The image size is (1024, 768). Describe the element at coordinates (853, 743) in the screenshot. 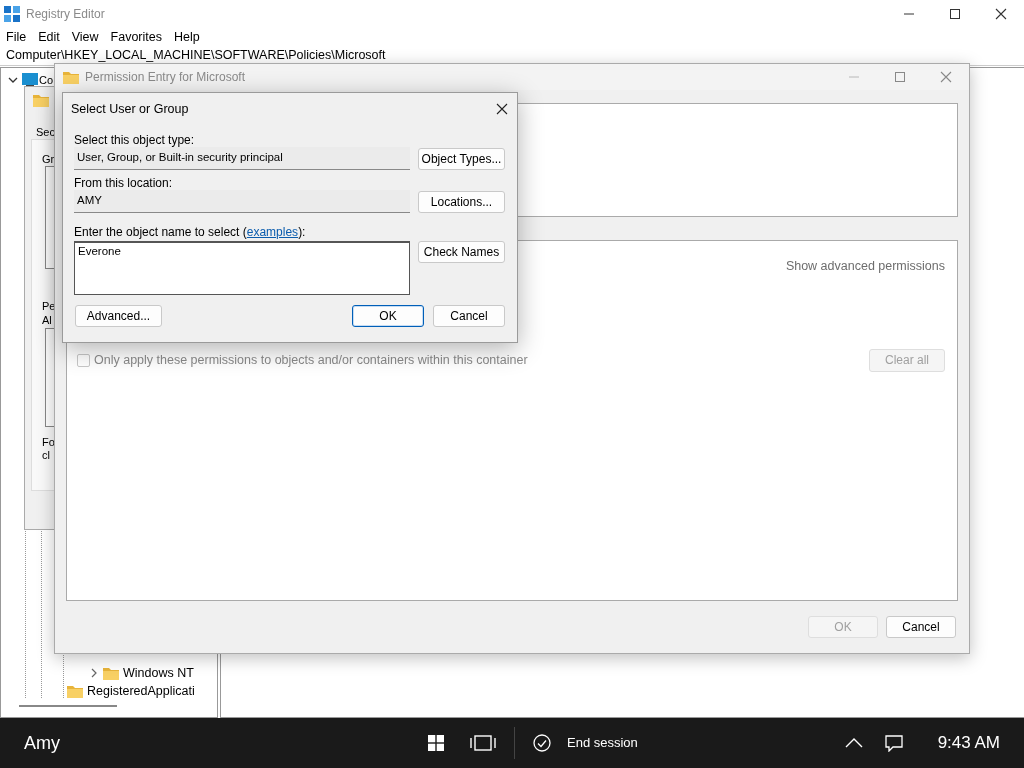

I see `chevron-up-icon` at that location.